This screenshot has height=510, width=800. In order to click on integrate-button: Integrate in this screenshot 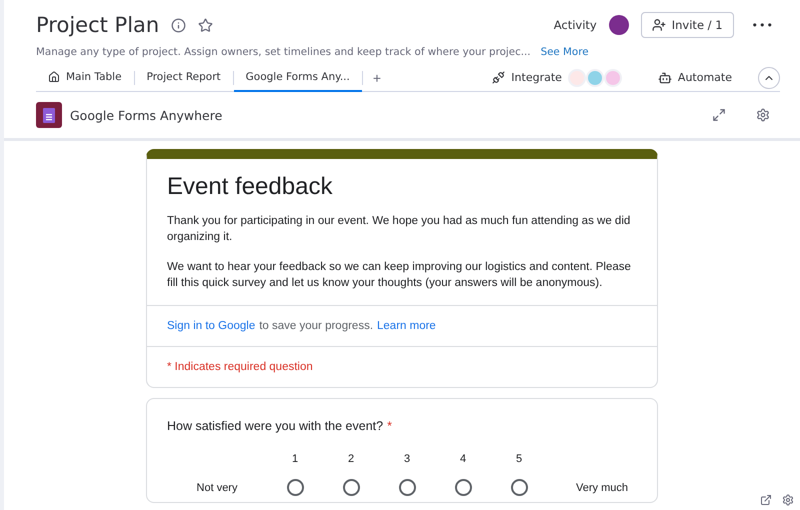, I will do `click(527, 77)`.